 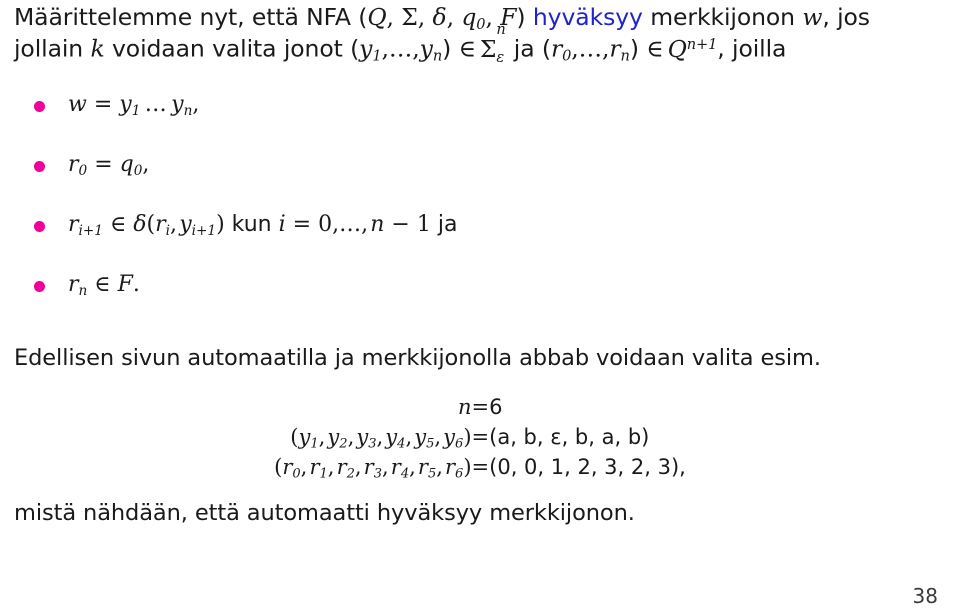 I want to click on math-symbol-delta: δ, so click(x=439, y=17).